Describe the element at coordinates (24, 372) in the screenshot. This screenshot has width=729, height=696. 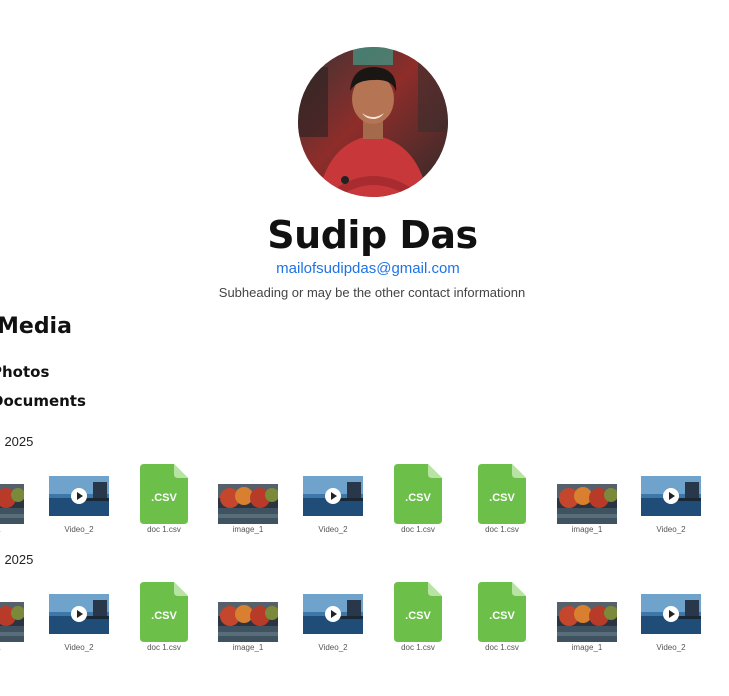
I see `nav-photos: Photos` at that location.